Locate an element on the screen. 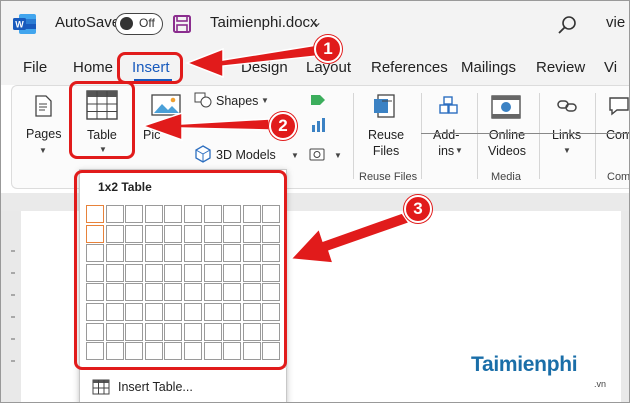 The height and width of the screenshot is (403, 630). vertical-ruler is located at coordinates (13, 306).